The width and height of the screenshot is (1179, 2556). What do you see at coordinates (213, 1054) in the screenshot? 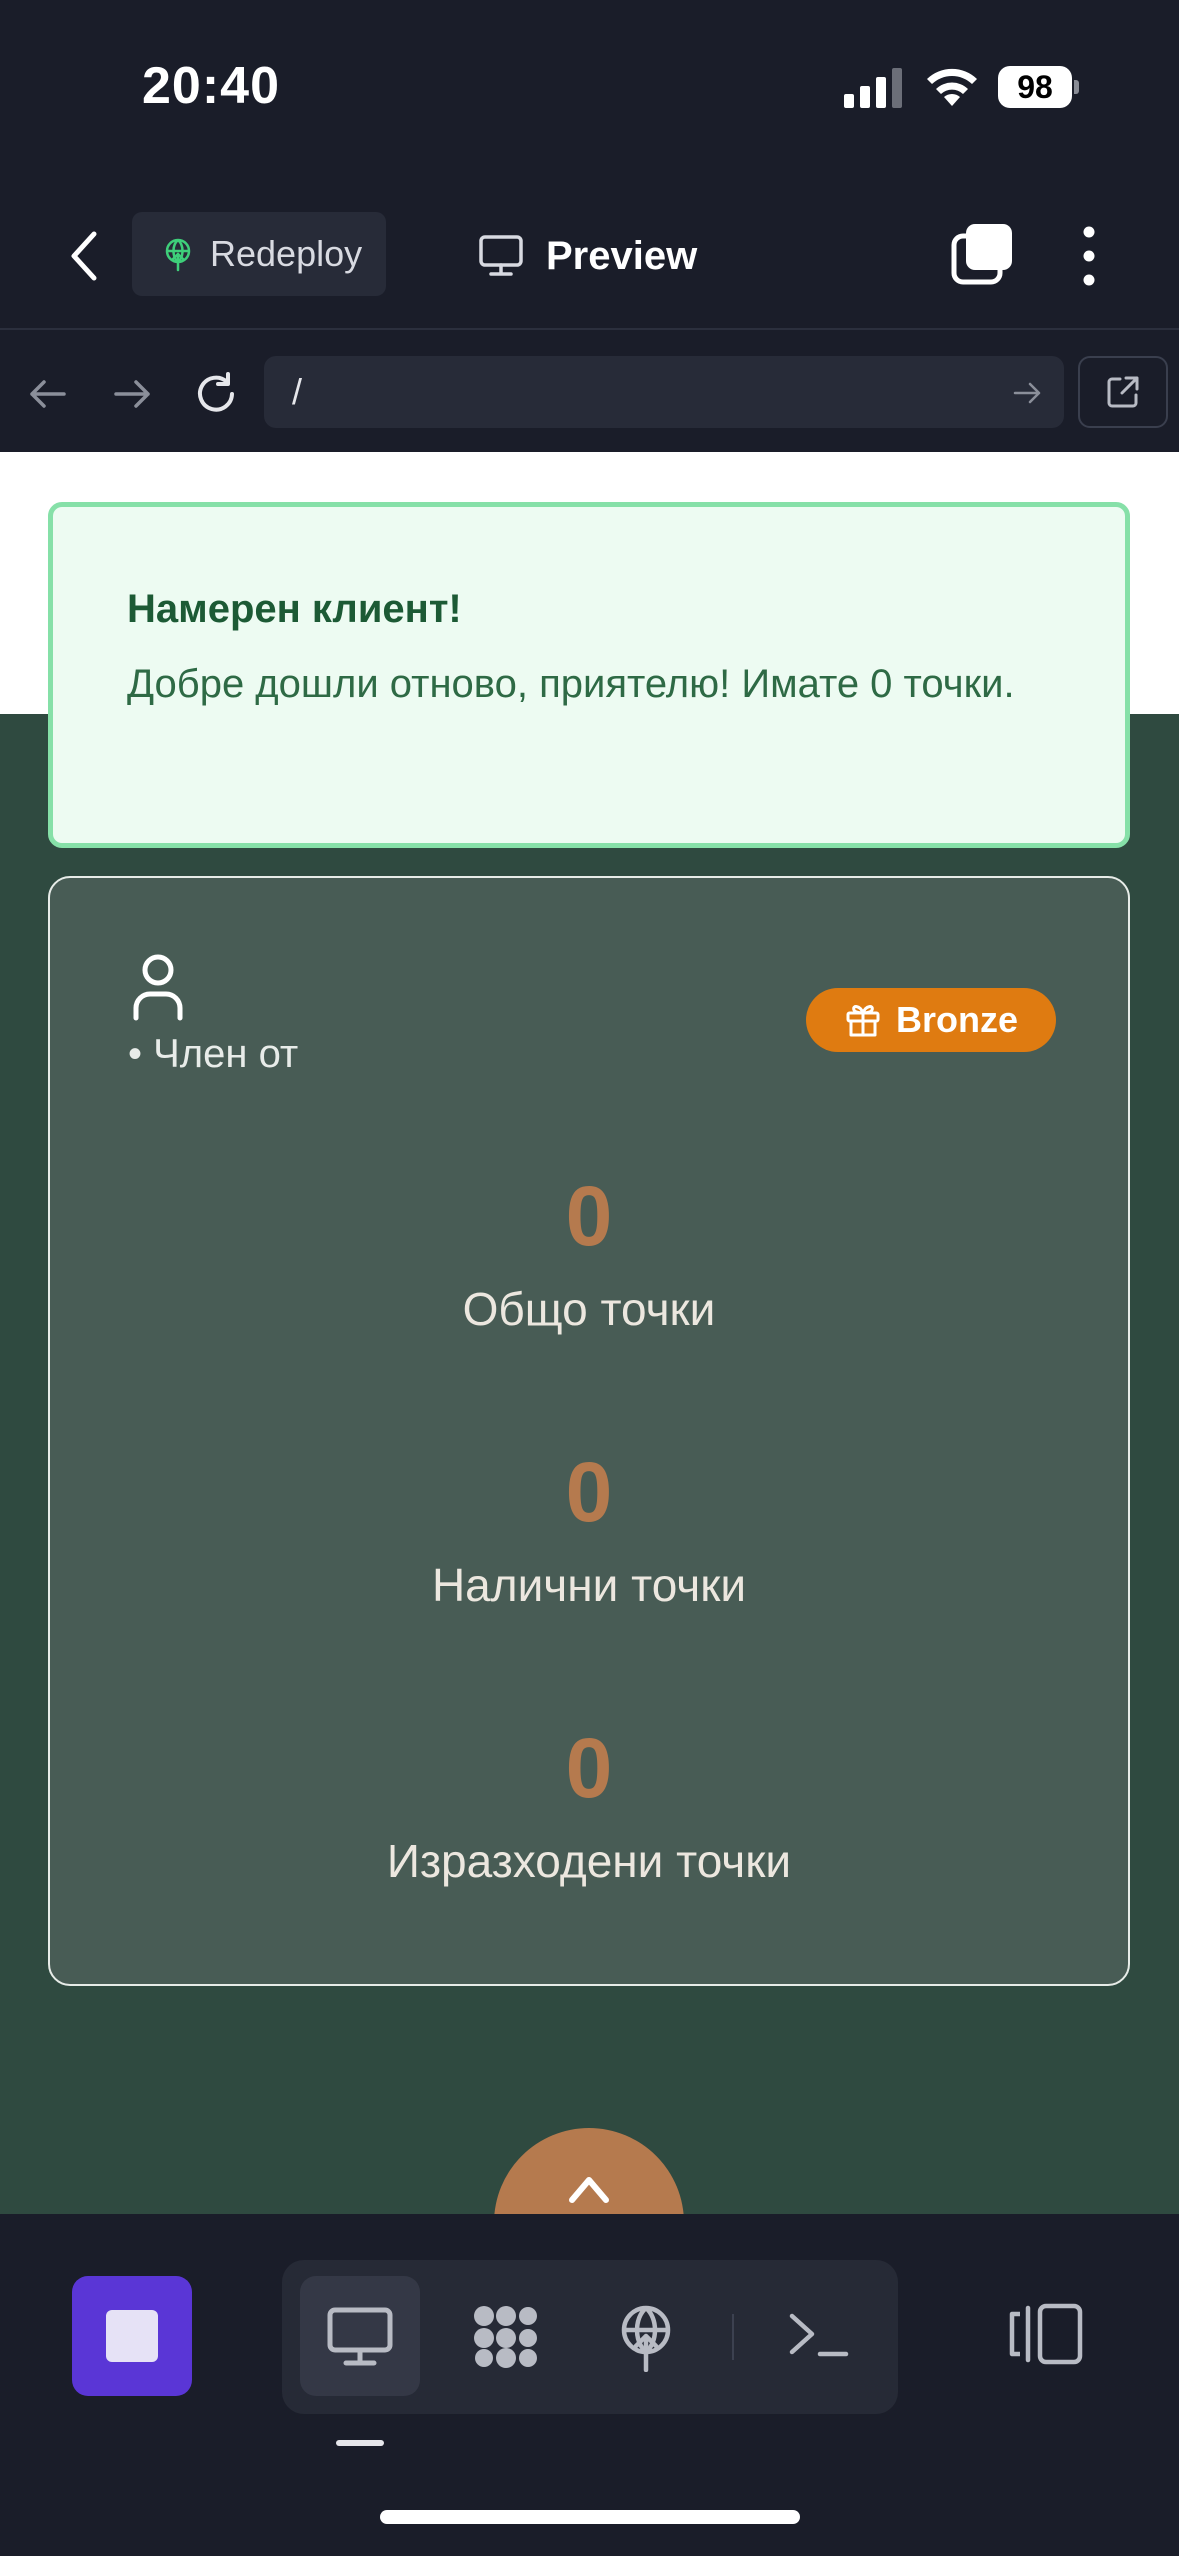
I see `member-since: • Член от` at bounding box center [213, 1054].